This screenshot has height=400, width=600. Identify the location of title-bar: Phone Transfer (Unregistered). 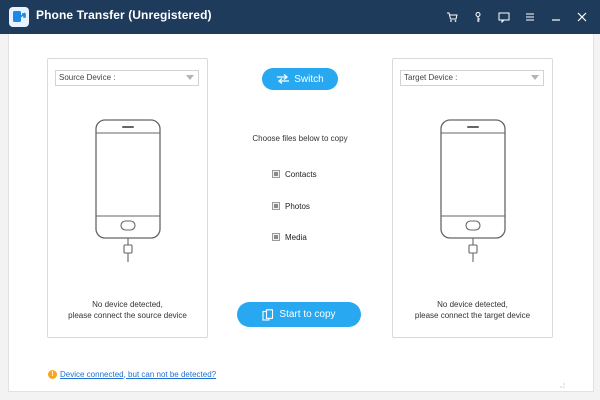
(300, 17).